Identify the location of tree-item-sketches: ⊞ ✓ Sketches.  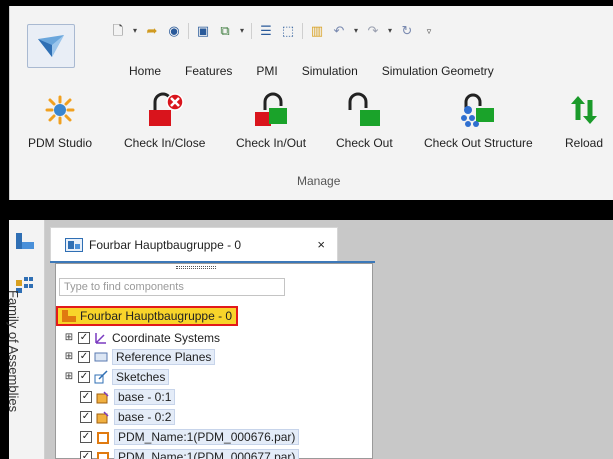
(117, 377).